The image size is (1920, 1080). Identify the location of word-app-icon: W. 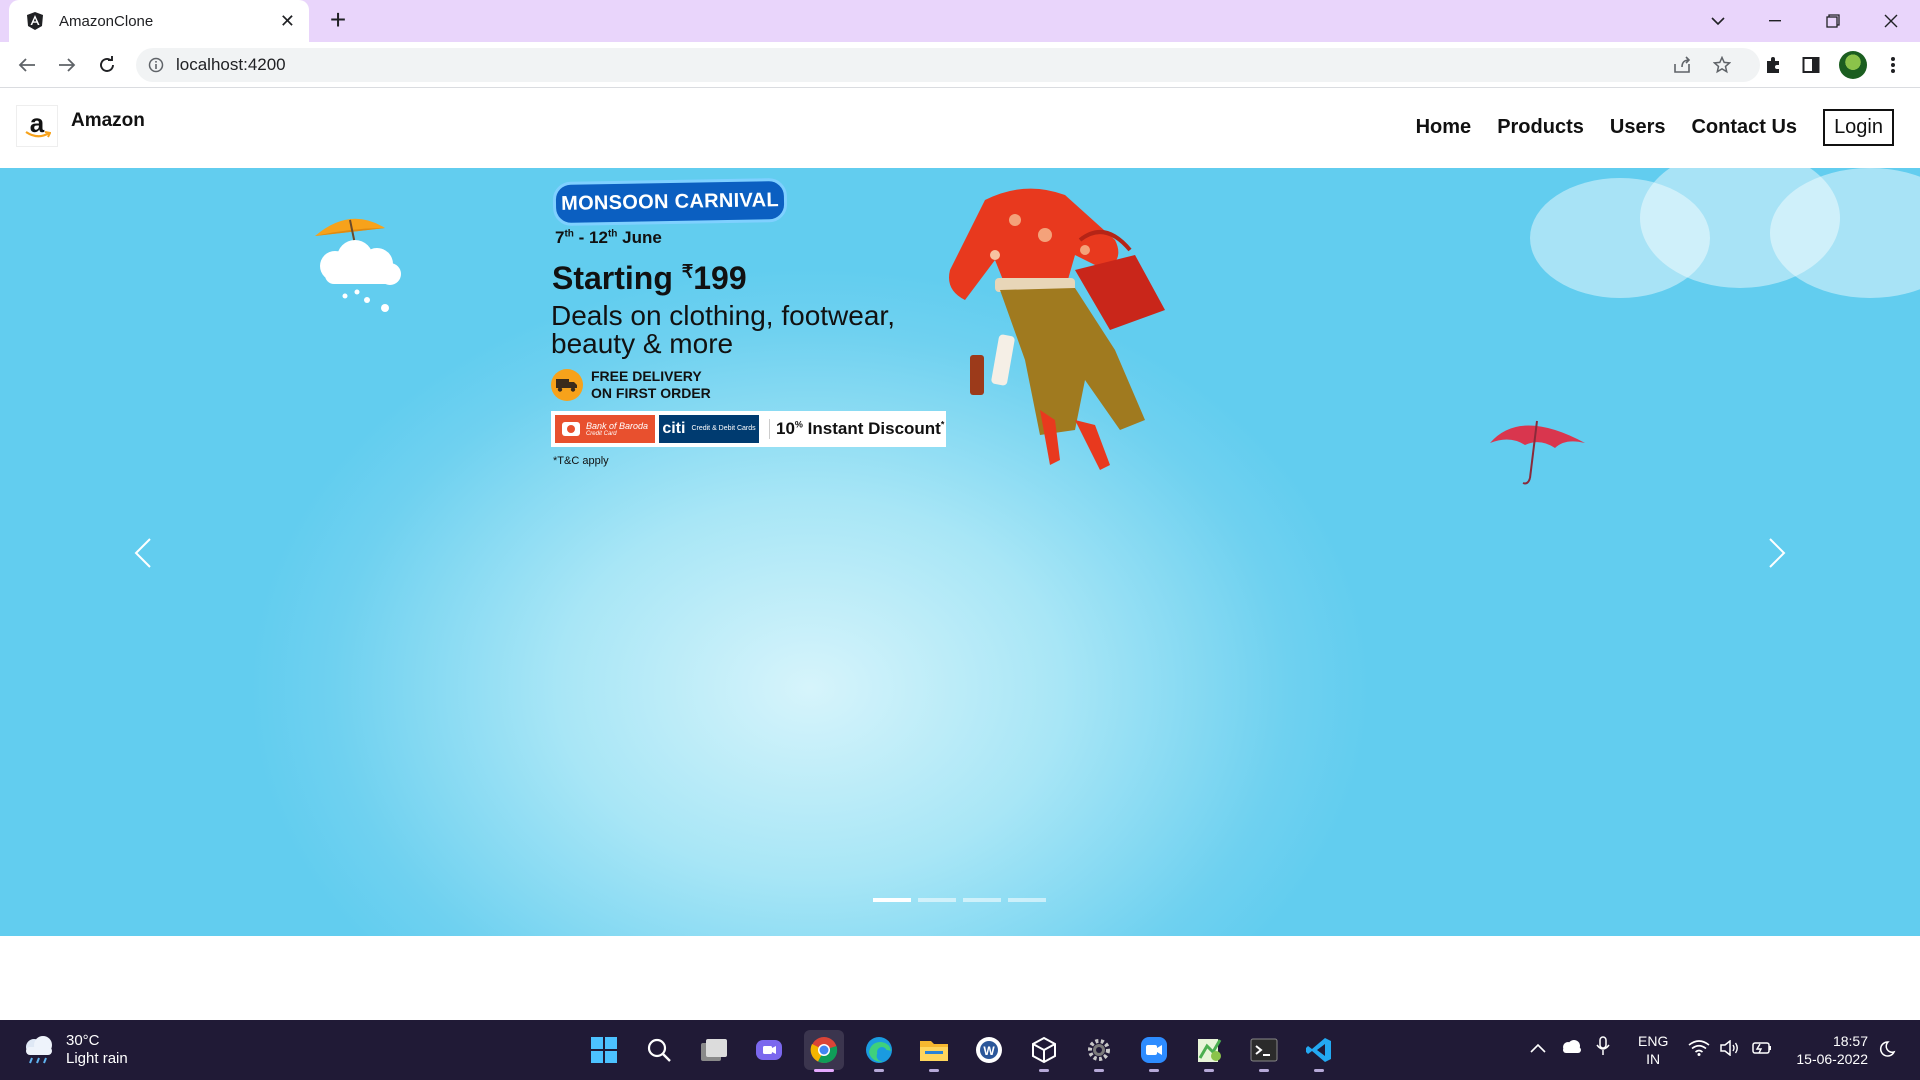
(989, 1050).